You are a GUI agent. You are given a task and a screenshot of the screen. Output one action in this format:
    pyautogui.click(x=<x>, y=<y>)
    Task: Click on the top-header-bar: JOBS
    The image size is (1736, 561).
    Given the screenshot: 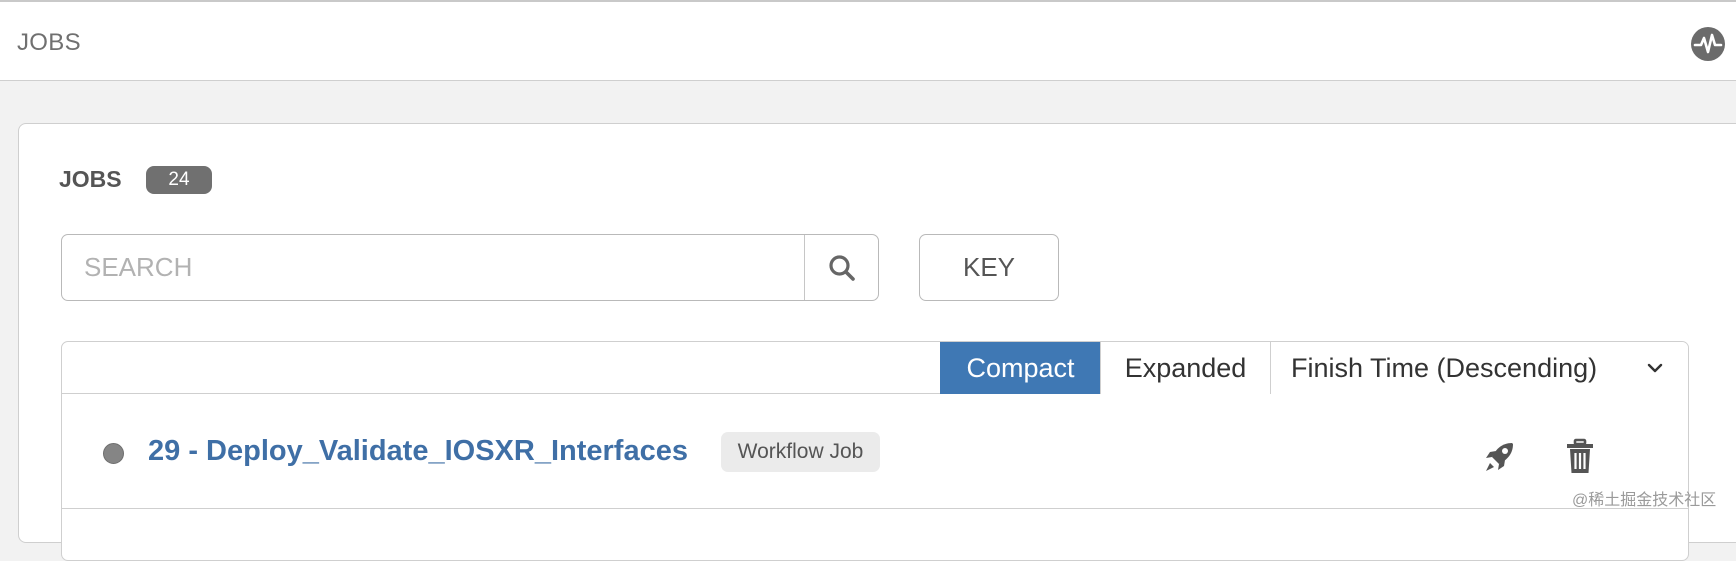 What is the action you would take?
    pyautogui.click(x=868, y=40)
    